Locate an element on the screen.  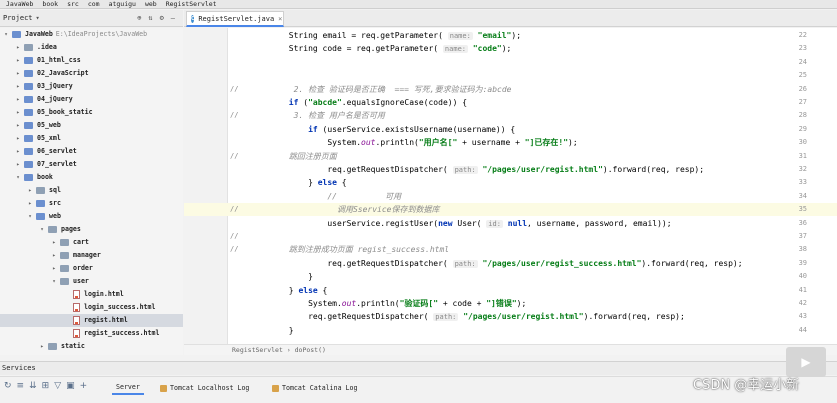
tree-item: ▸ sql is located at coordinates (91, 190).